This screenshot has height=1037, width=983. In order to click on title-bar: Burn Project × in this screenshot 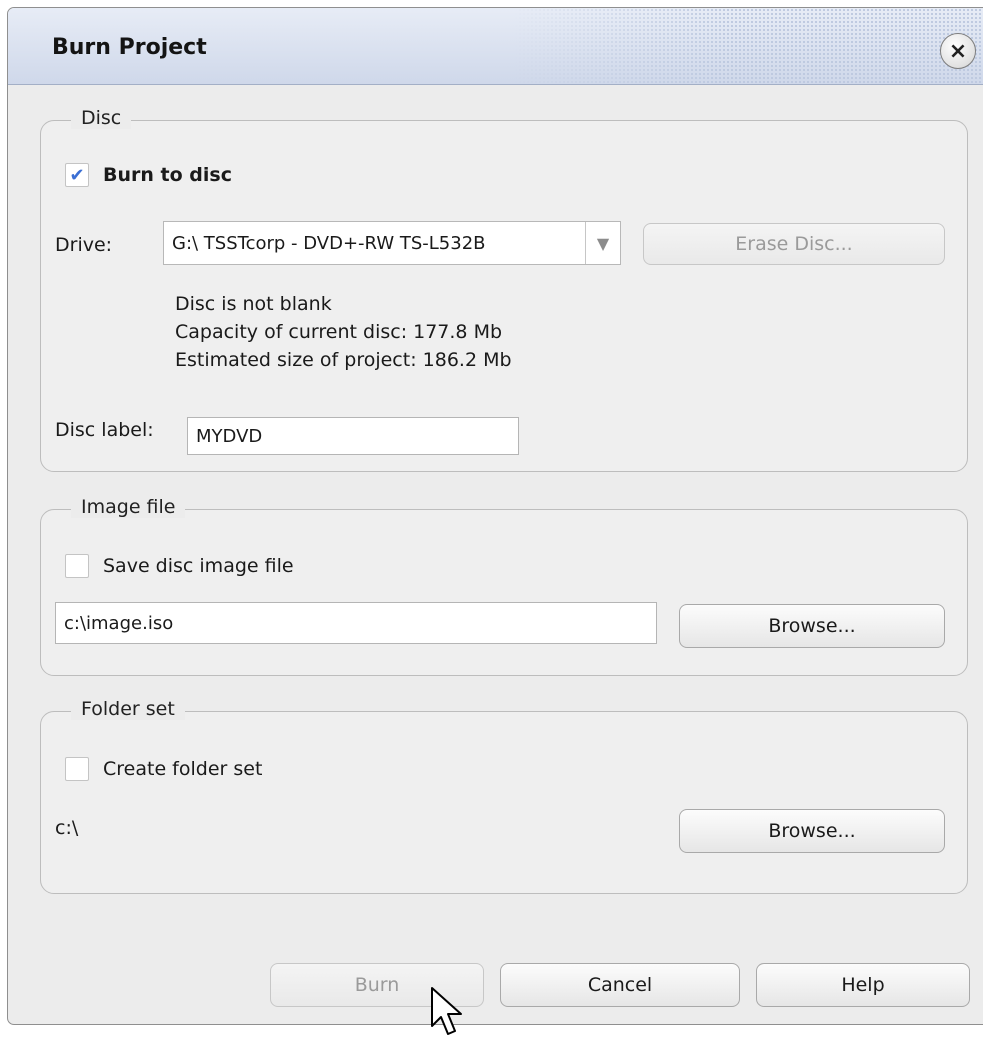, I will do `click(495, 46)`.